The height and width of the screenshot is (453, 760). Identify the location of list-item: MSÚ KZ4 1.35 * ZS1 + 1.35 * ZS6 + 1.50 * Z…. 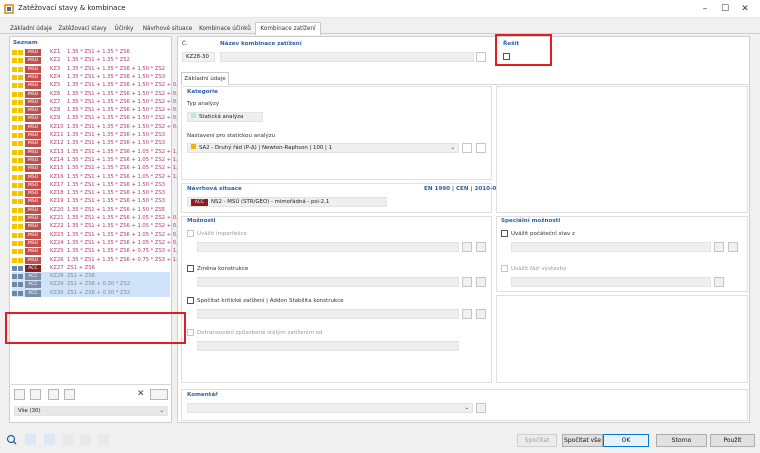
(91, 77).